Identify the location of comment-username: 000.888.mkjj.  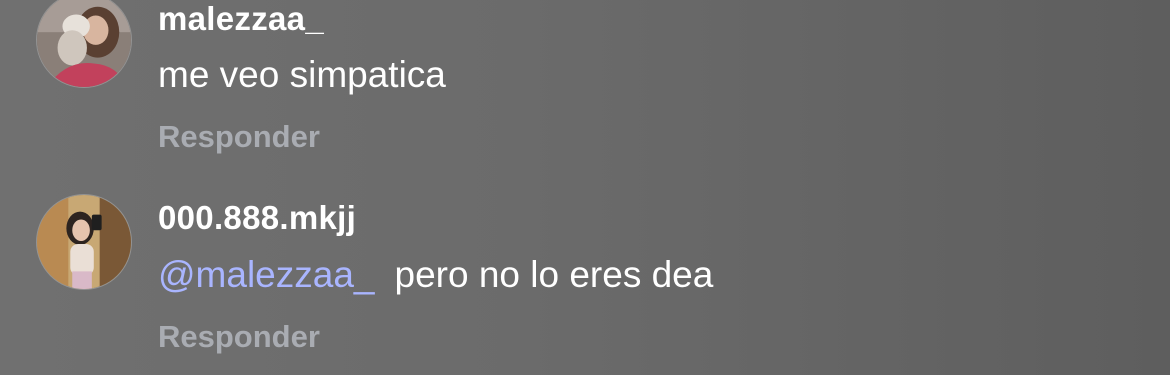
(257, 218).